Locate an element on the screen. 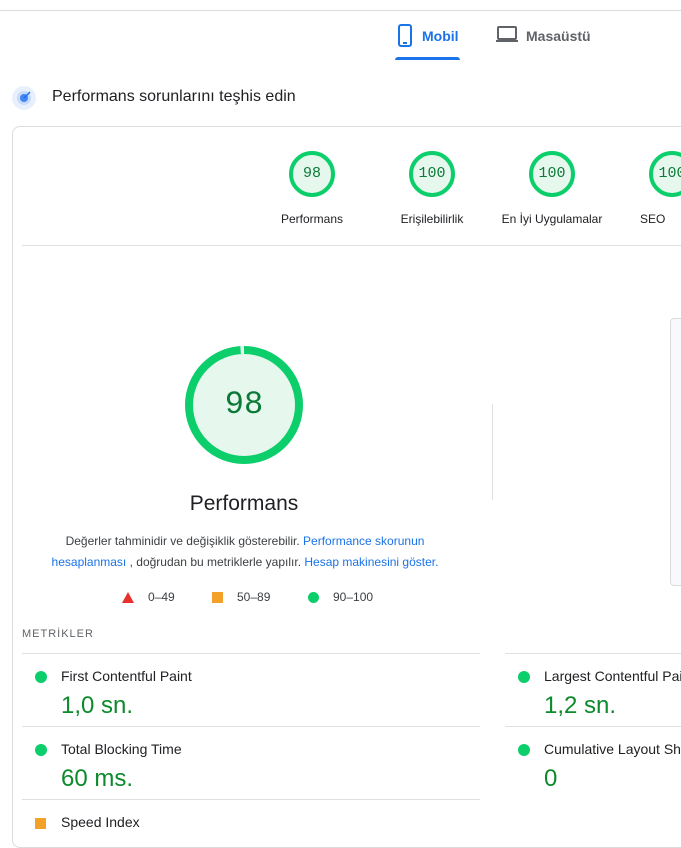 The width and height of the screenshot is (681, 848). gauge-best-practices: 100 is located at coordinates (552, 174).